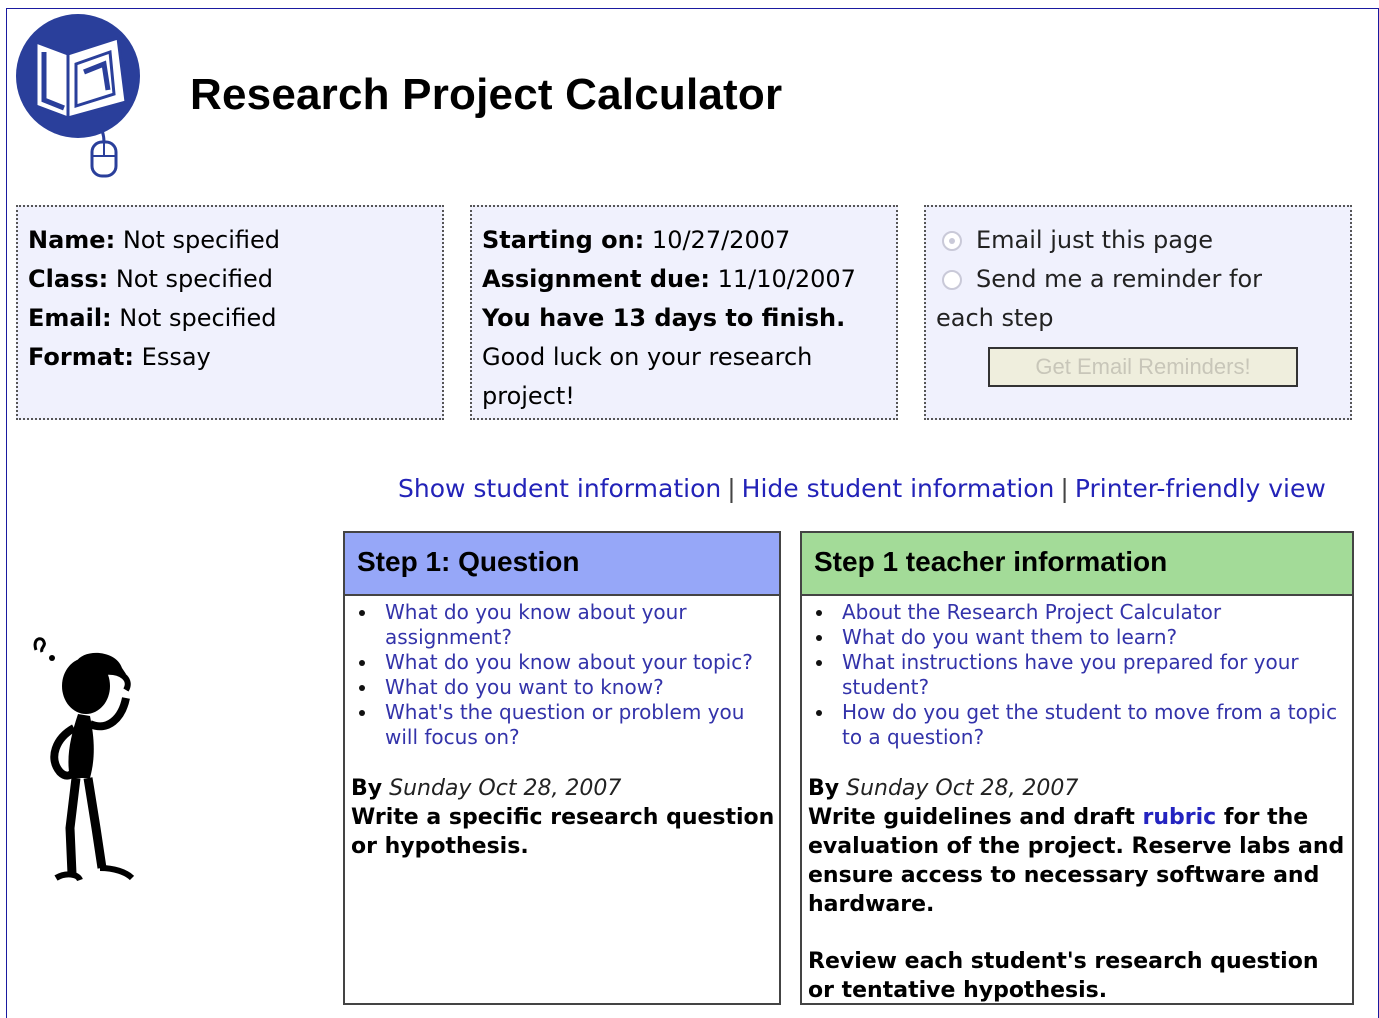 Image resolution: width=1379 pixels, height=1018 pixels. What do you see at coordinates (898, 488) in the screenshot?
I see `hide-student-info-link: Hide student information` at bounding box center [898, 488].